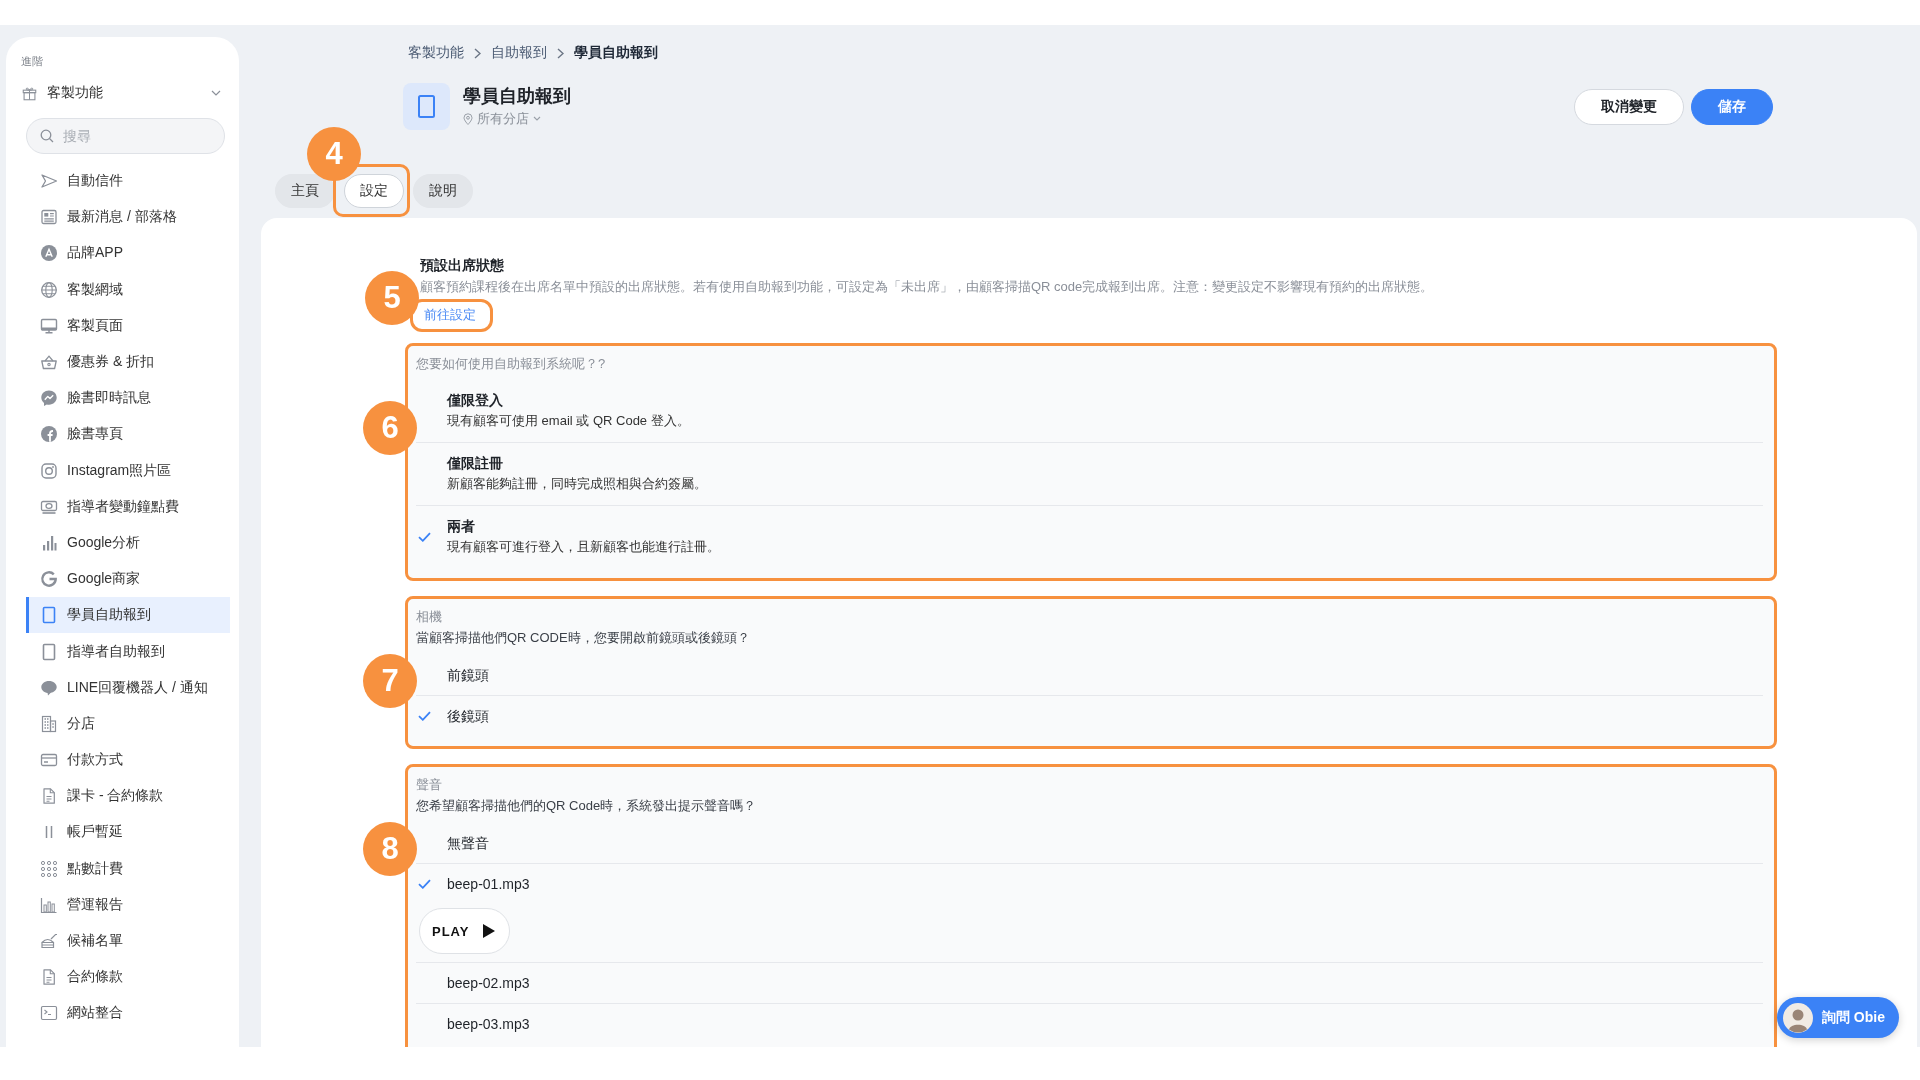 The width and height of the screenshot is (1920, 1080). I want to click on option-item: 兩者 現有顧客可進行登入，且新顧客也能進行註冊。, so click(1089, 537).